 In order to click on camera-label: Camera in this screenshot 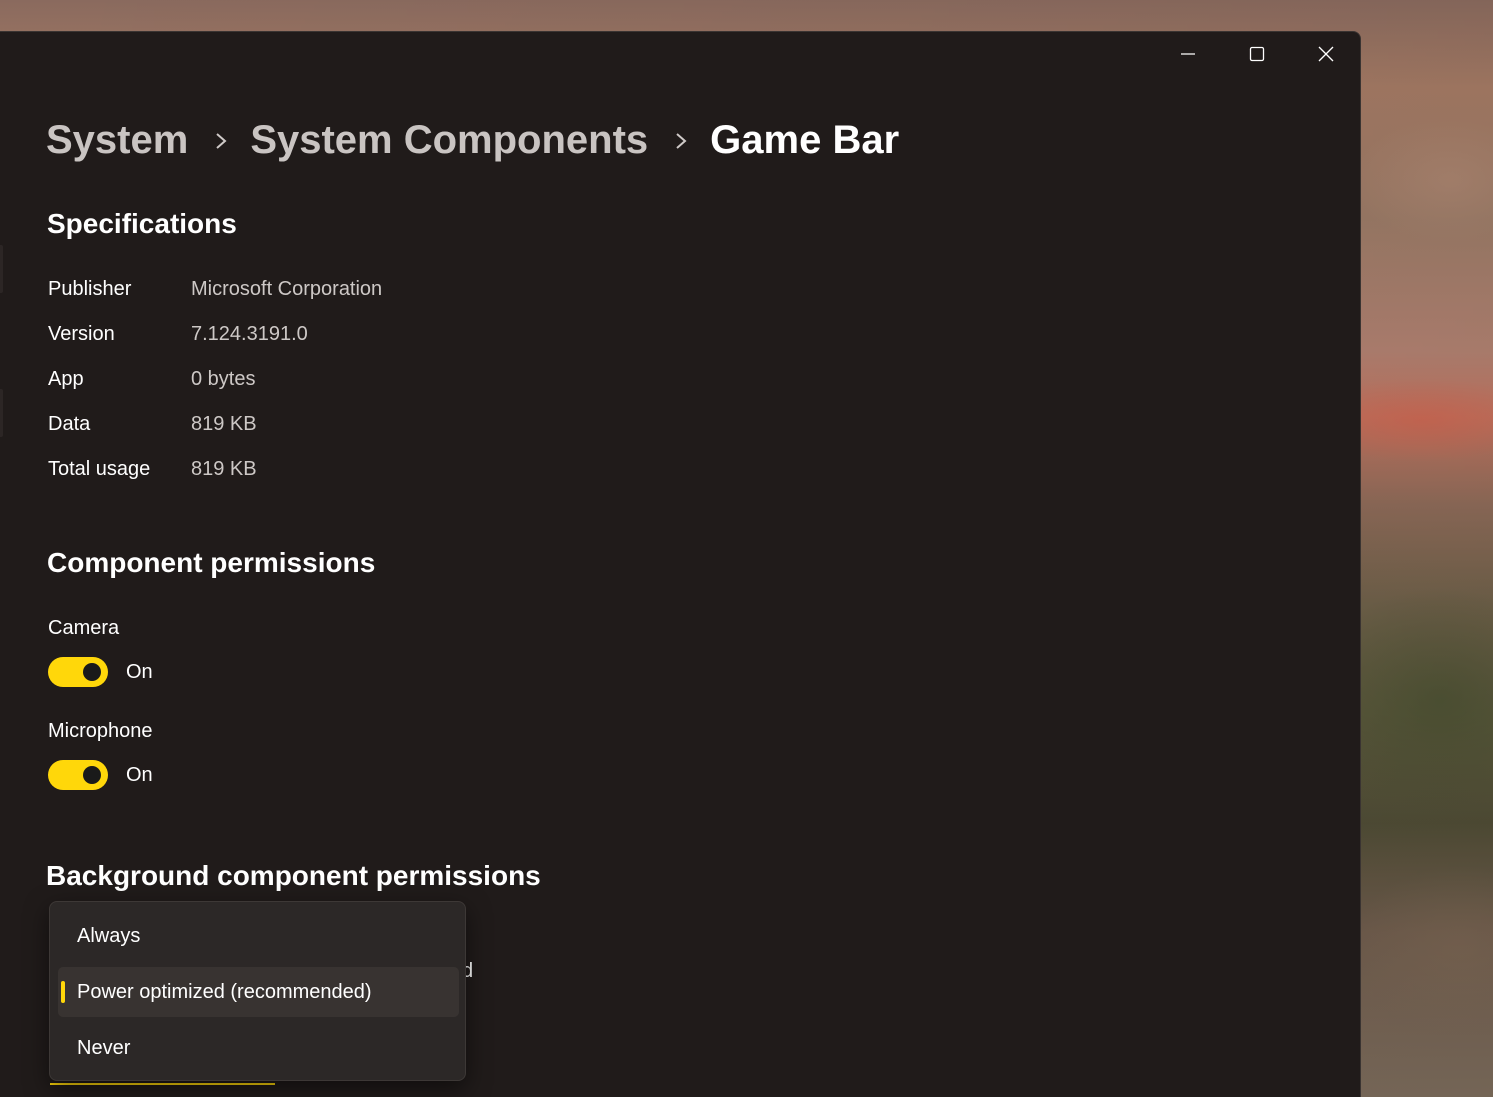, I will do `click(84, 628)`.